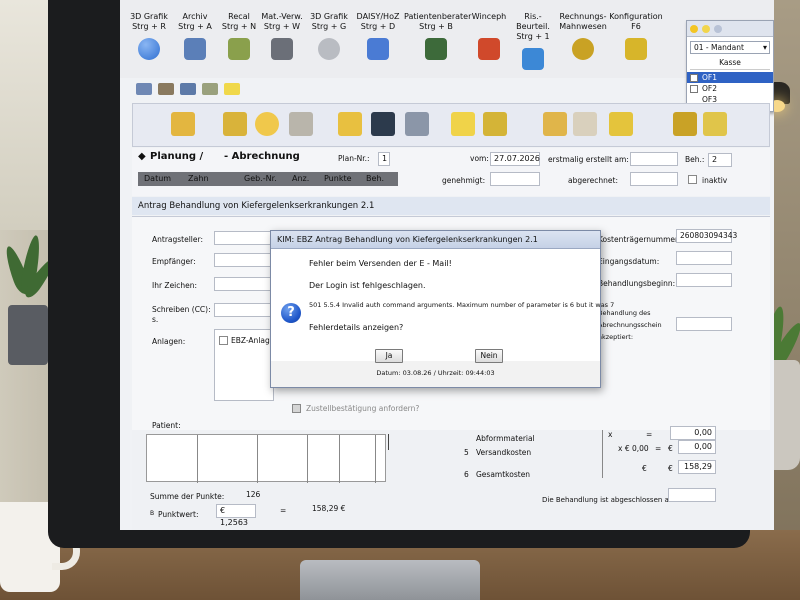 The width and height of the screenshot is (800, 600). Describe the element at coordinates (232, 89) in the screenshot. I see `note-small-icon` at that location.